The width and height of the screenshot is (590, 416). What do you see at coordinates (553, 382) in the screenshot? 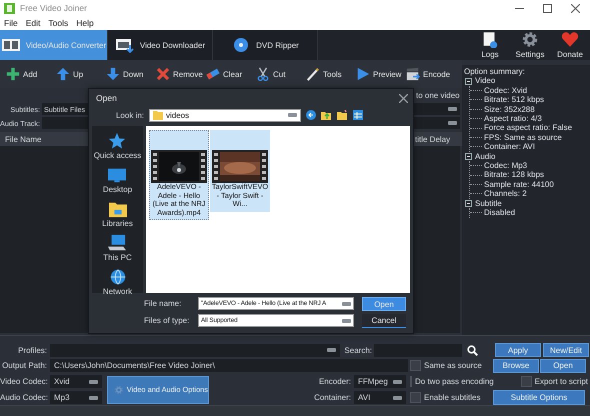
I see `checkbox: Export to script` at bounding box center [553, 382].